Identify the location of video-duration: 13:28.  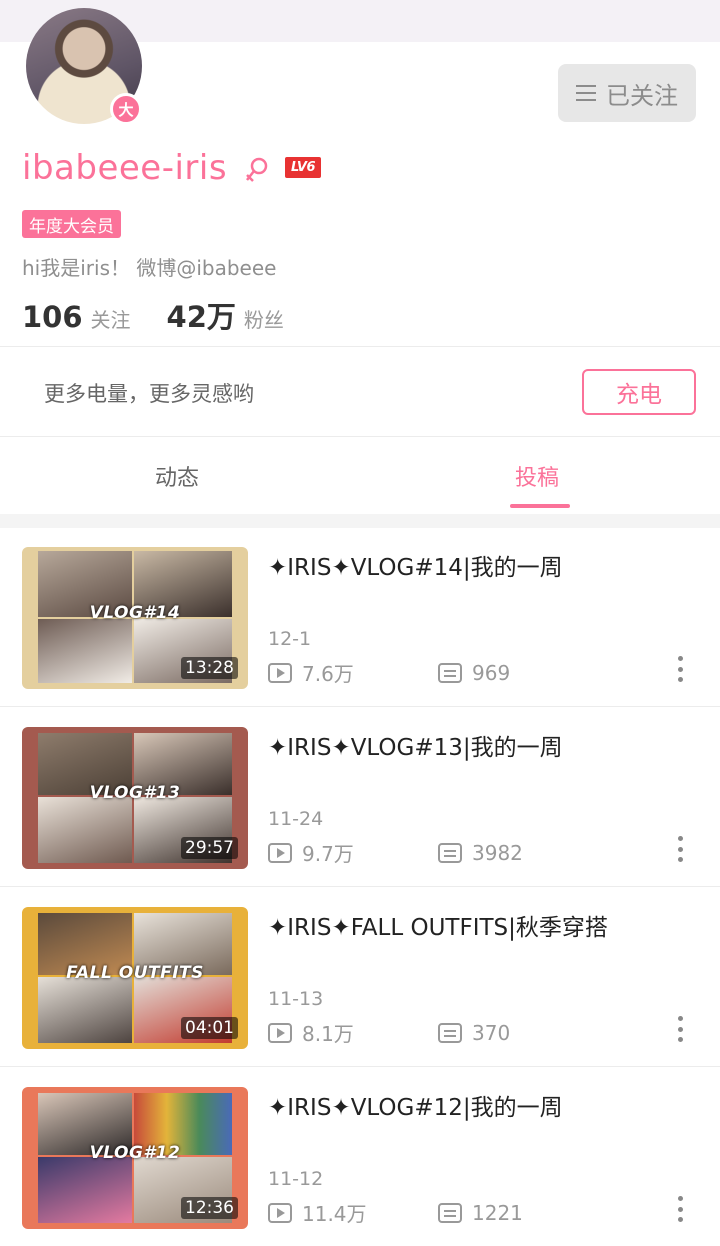
(209, 668).